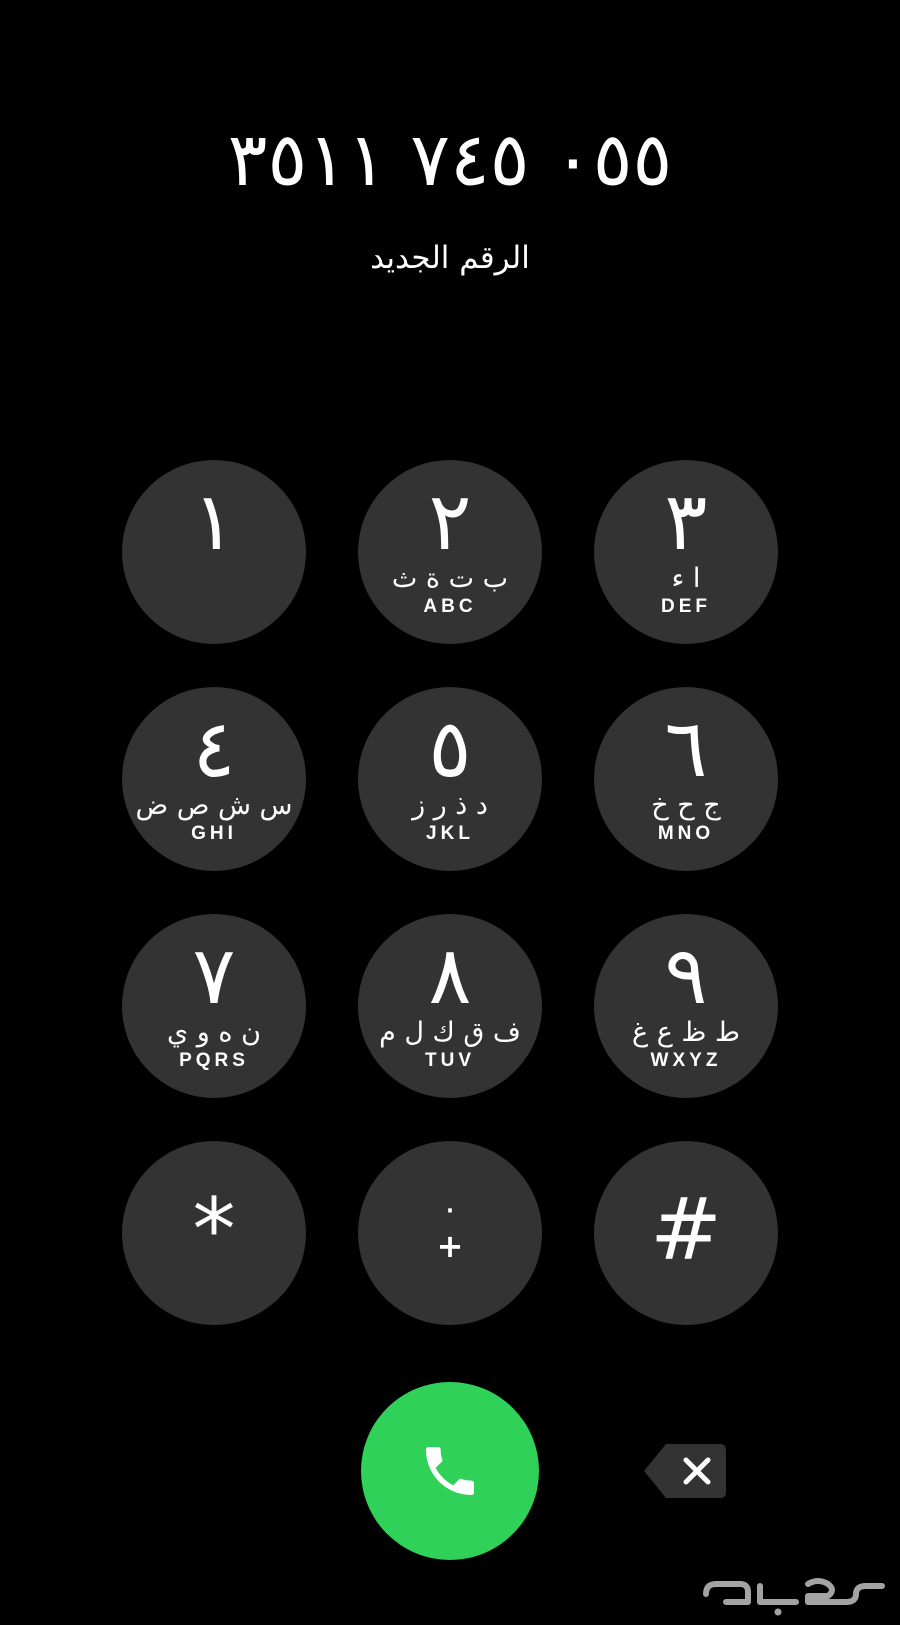 The image size is (900, 1625). I want to click on phone-icon, so click(450, 1471).